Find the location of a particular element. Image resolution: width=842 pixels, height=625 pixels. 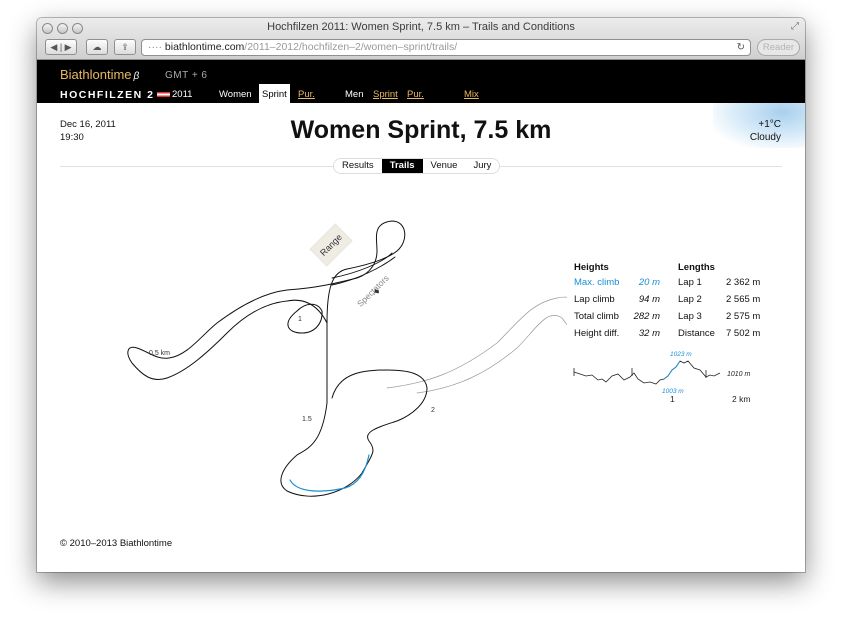

finish-flag-icon: ⚑ is located at coordinates (376, 292).